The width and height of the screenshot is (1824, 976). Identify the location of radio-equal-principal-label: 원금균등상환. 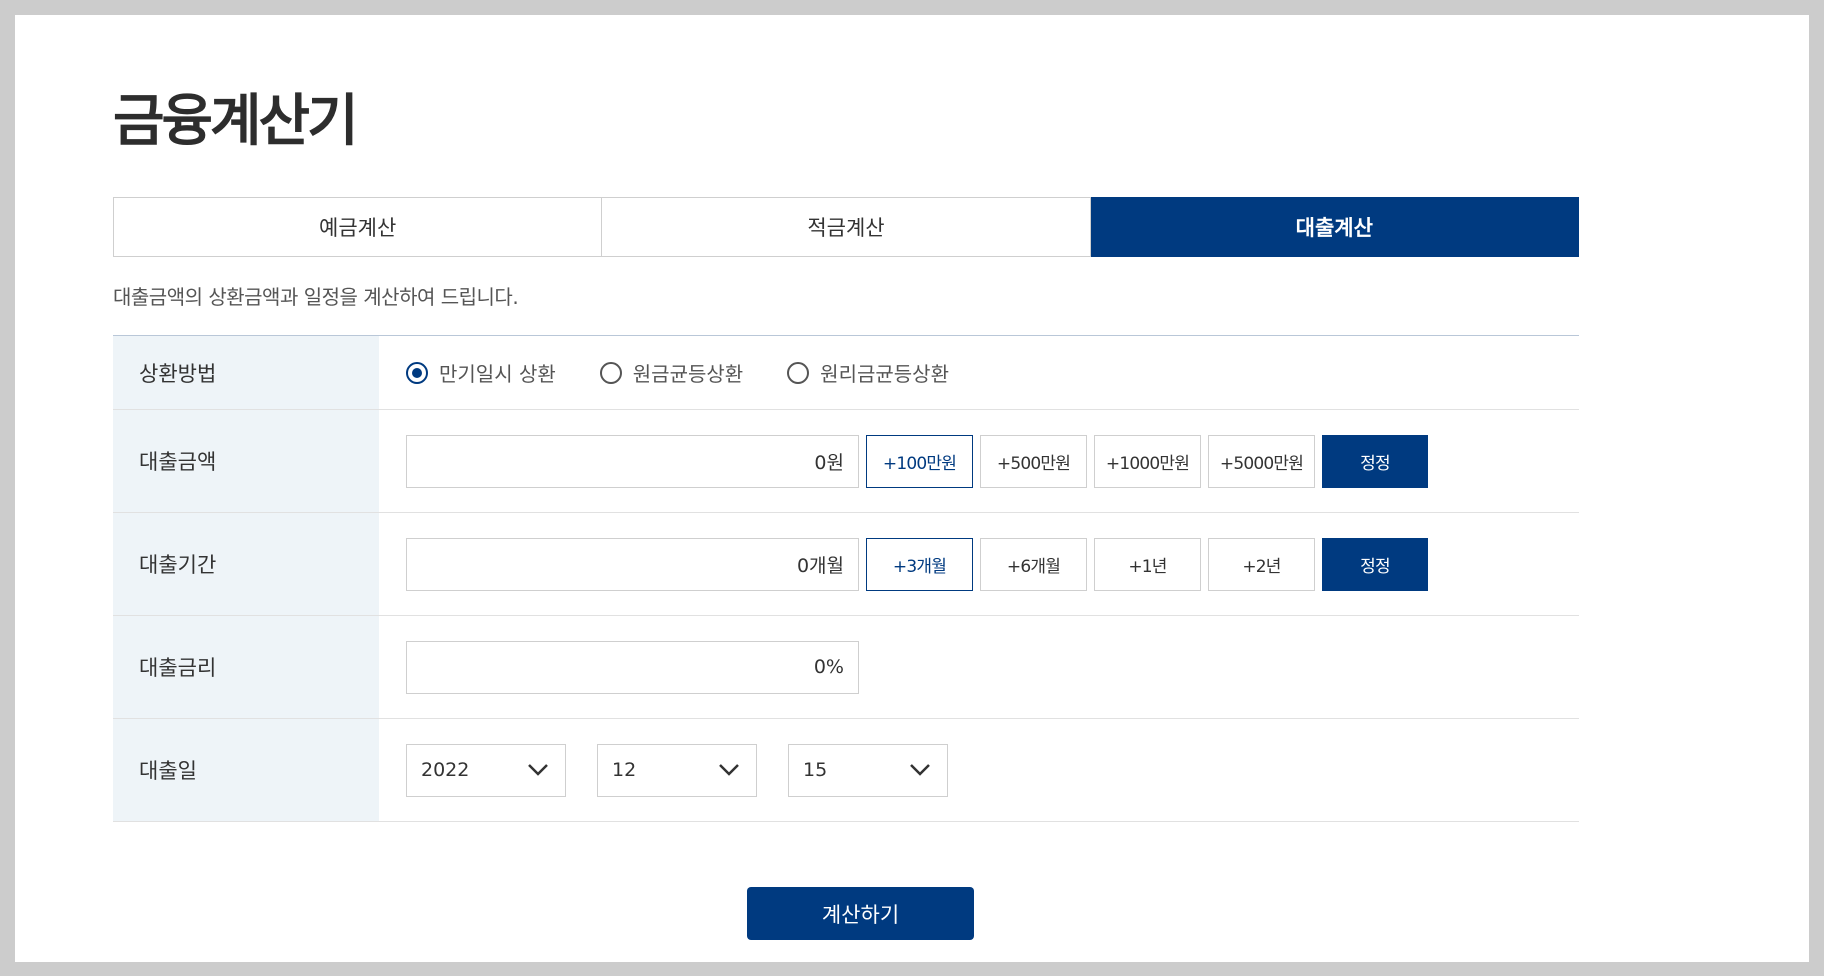
(688, 374).